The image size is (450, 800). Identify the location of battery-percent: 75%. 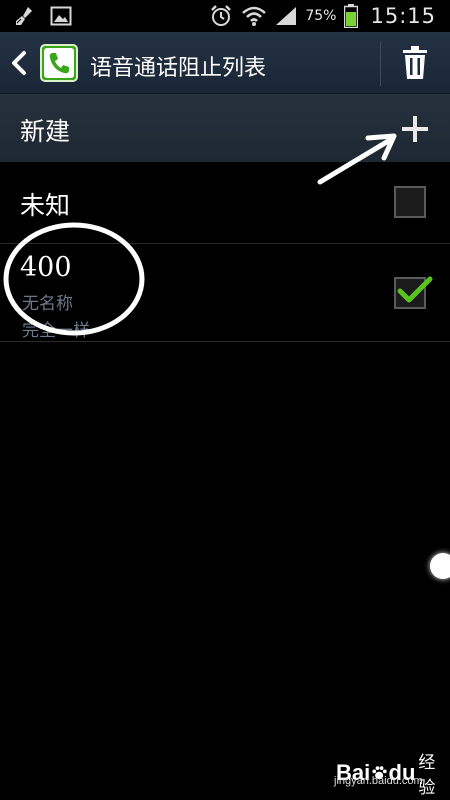
(321, 16).